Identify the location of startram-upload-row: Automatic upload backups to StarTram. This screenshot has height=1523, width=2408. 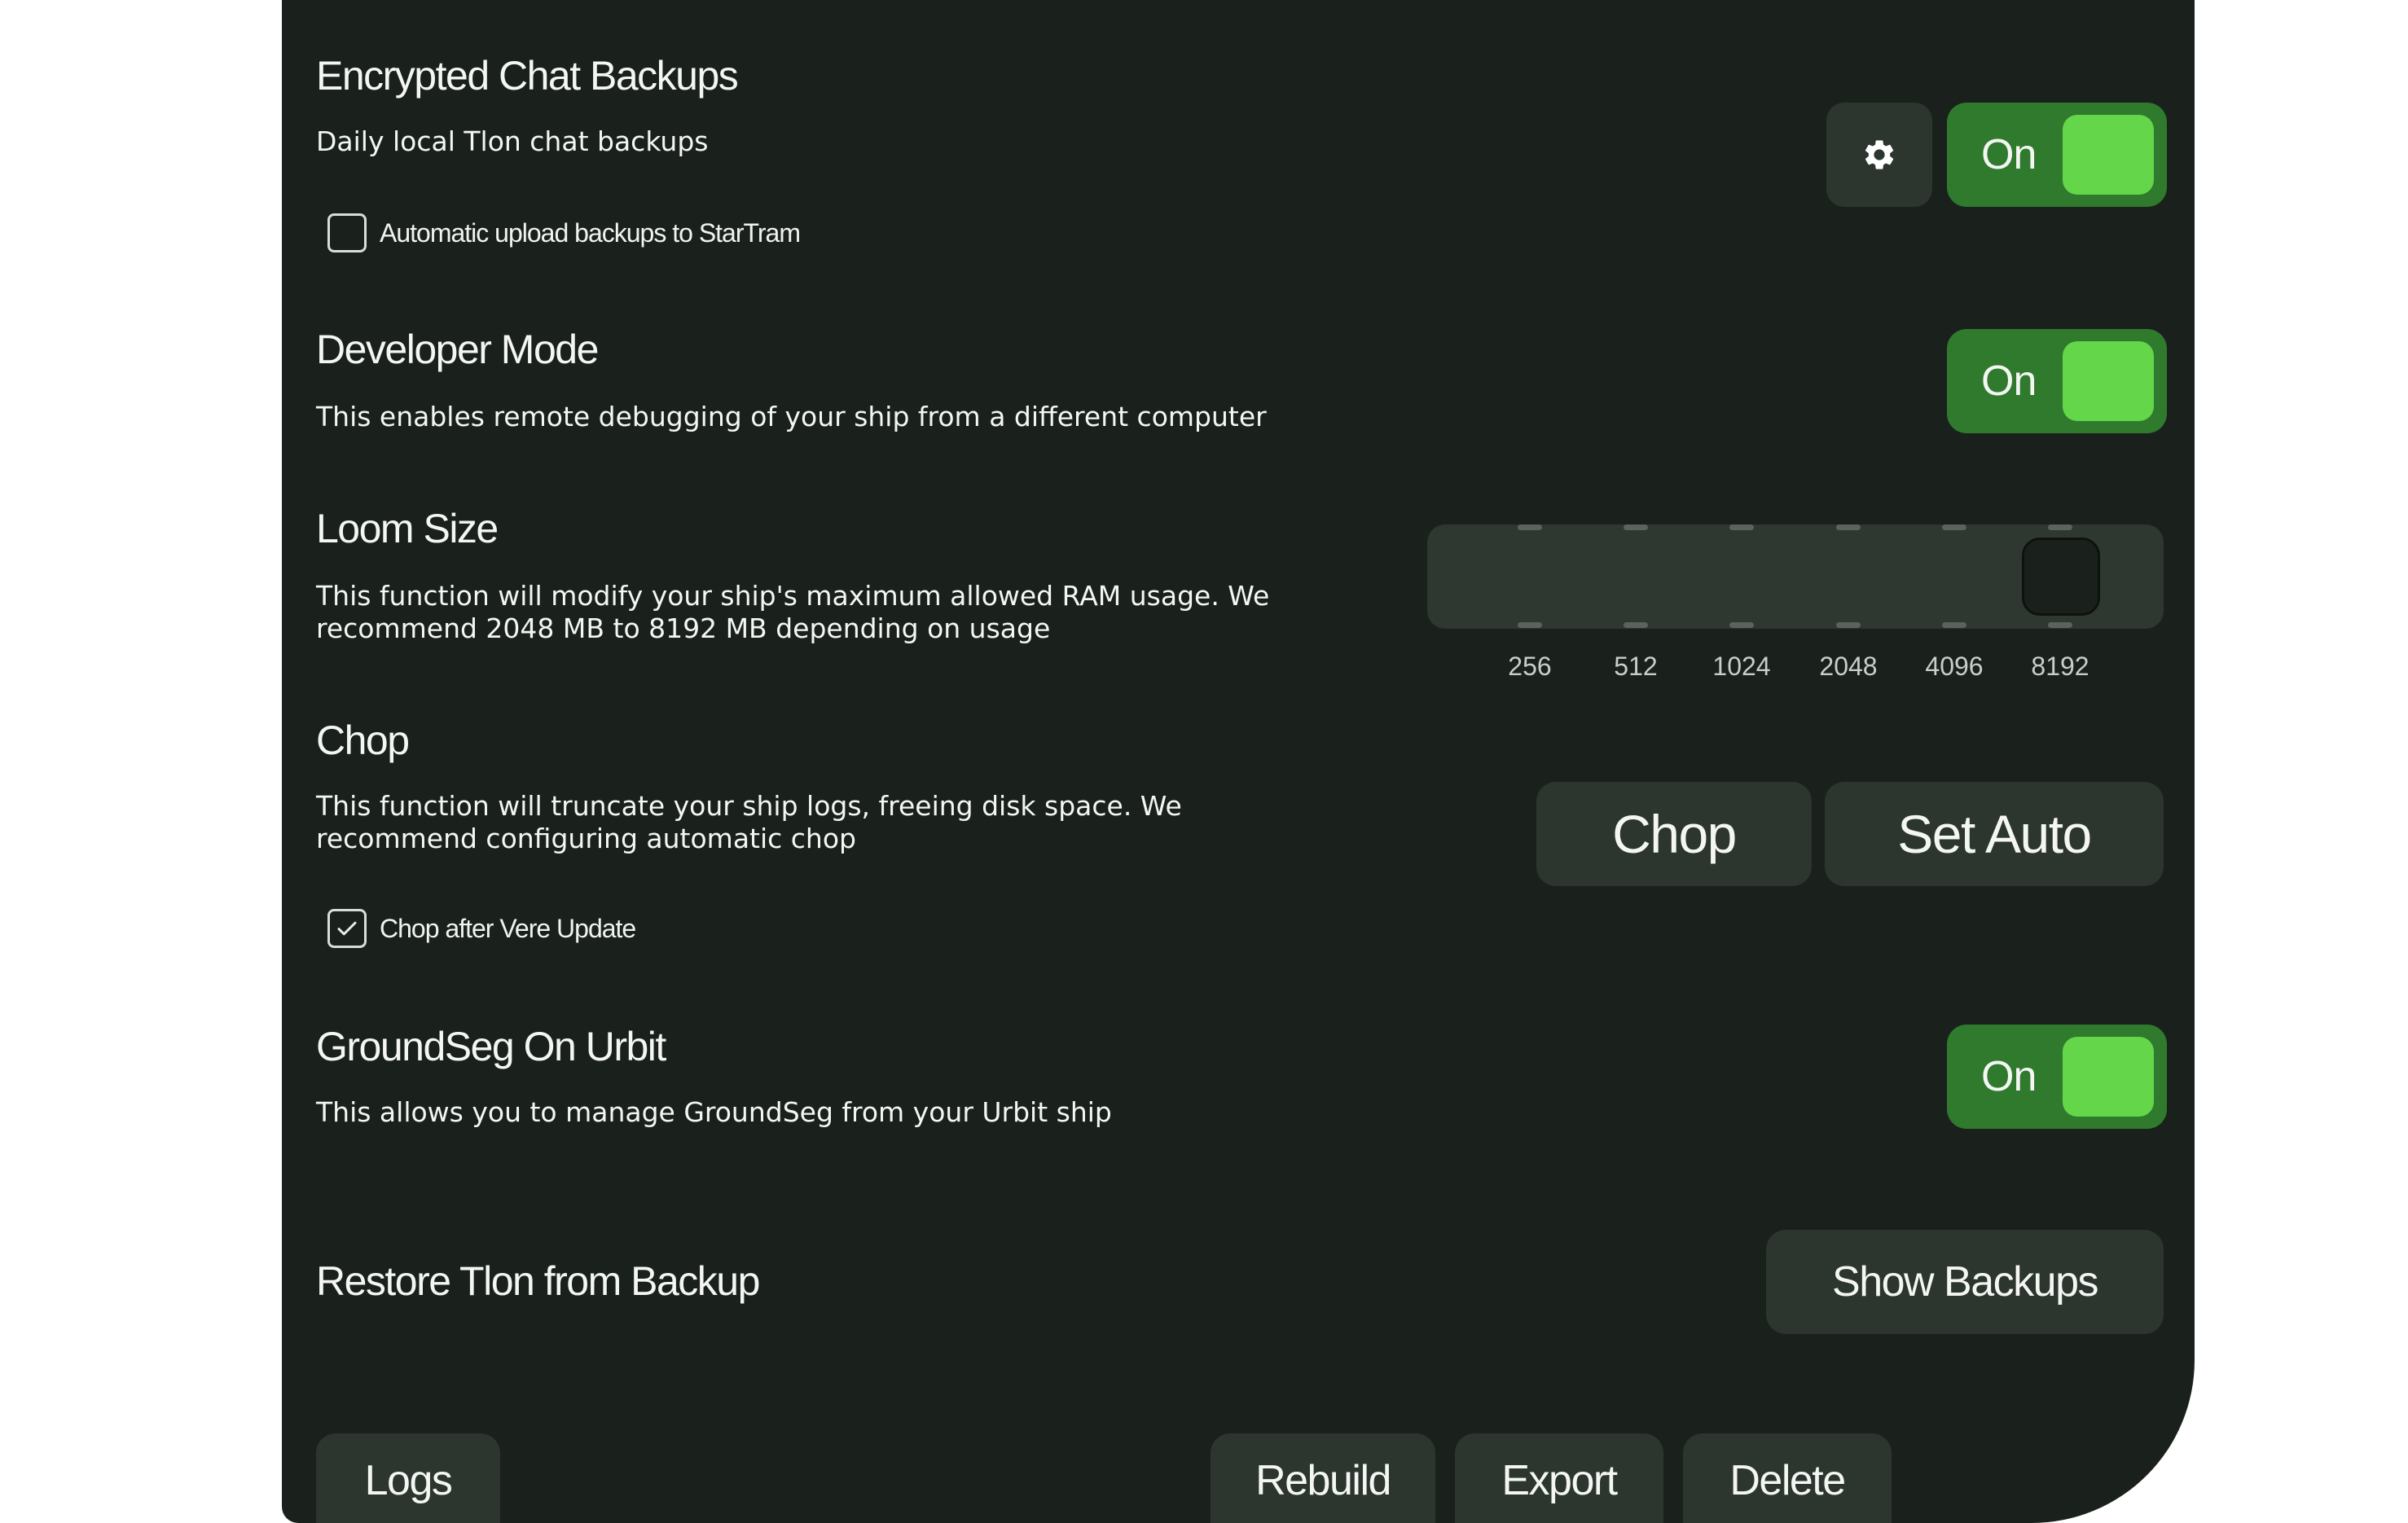
(564, 232).